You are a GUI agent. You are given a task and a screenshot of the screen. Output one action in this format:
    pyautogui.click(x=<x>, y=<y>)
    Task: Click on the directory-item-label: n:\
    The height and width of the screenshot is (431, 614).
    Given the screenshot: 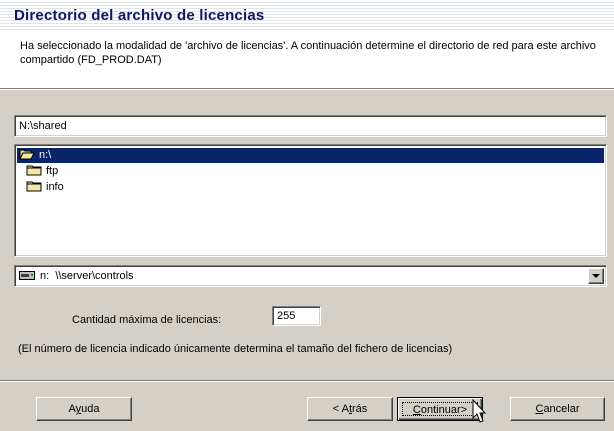 What is the action you would take?
    pyautogui.click(x=45, y=155)
    